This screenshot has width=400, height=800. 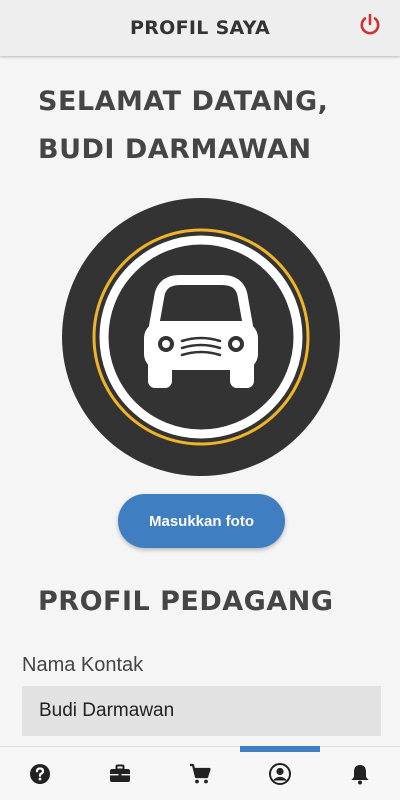 What do you see at coordinates (183, 101) in the screenshot?
I see `welcome-greeting: SELAMAT DATANG,` at bounding box center [183, 101].